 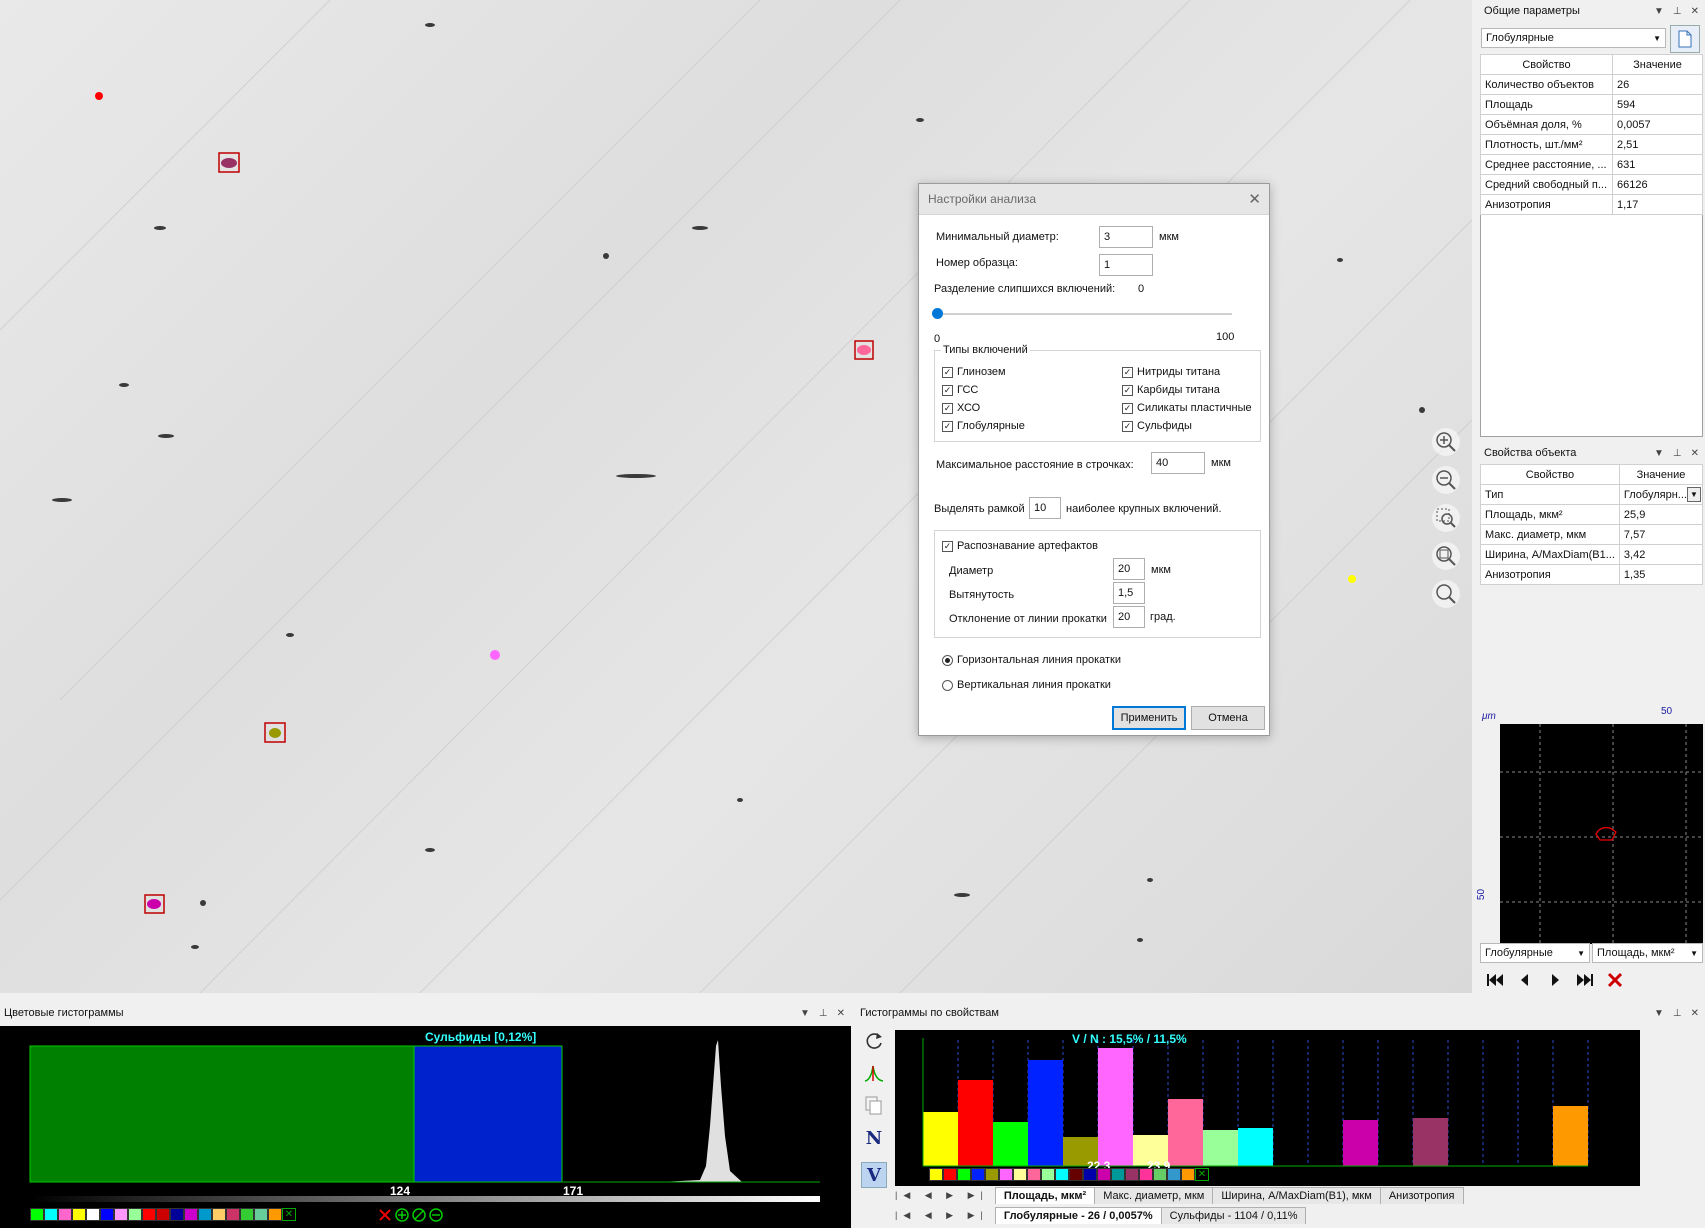 I want to click on remove-icon, so click(x=385, y=1215).